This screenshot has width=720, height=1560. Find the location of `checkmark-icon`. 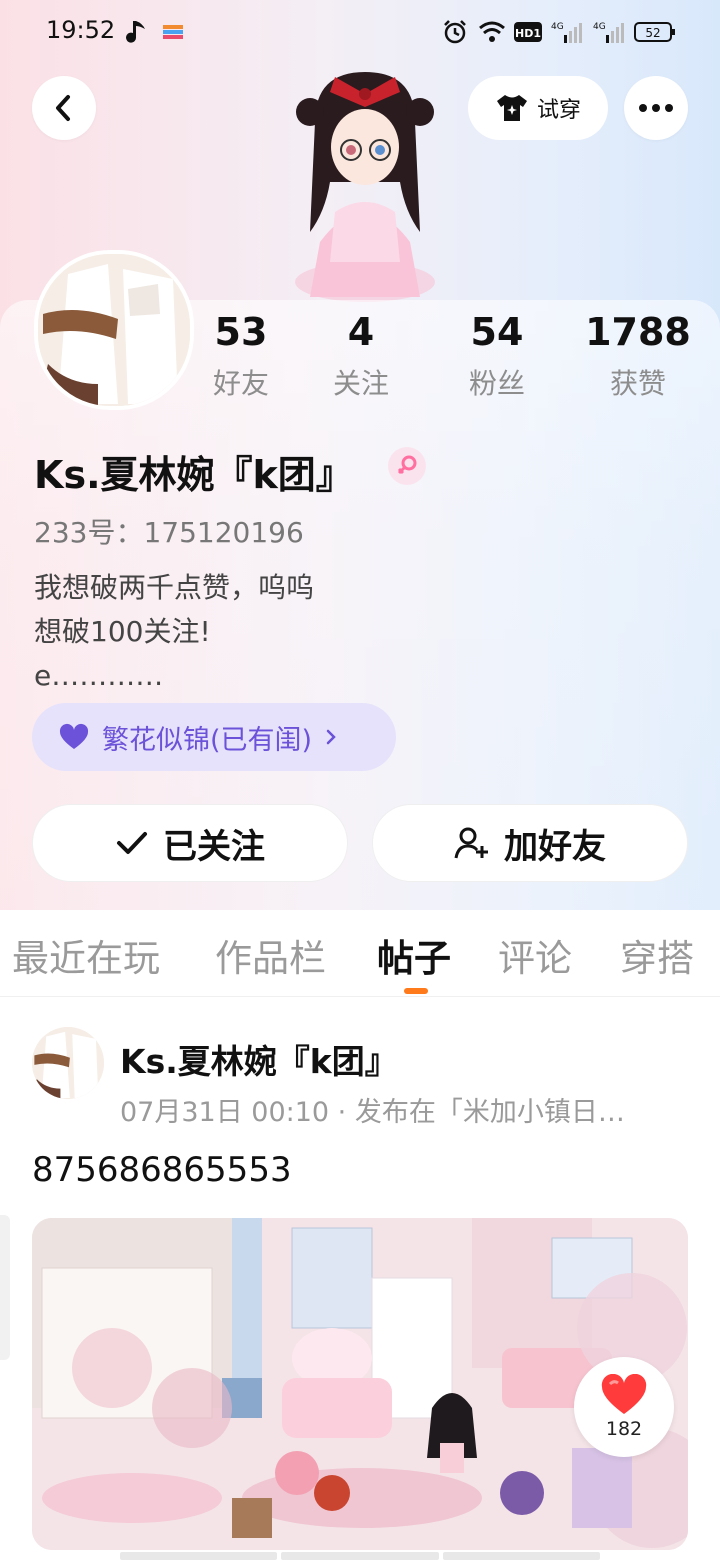

checkmark-icon is located at coordinates (132, 843).